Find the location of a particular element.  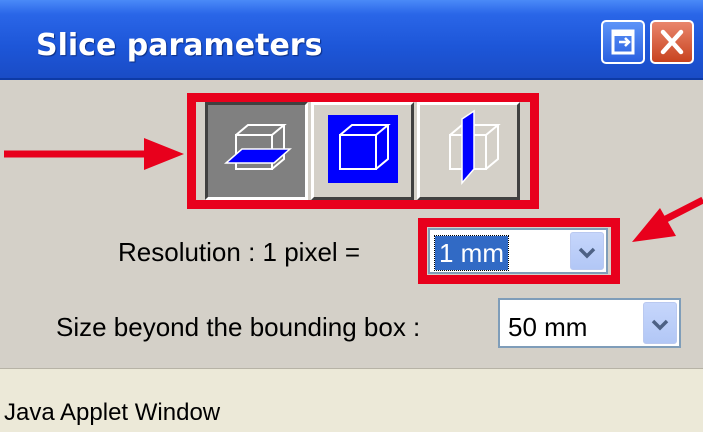

right-arrow-icon is located at coordinates (667, 219).